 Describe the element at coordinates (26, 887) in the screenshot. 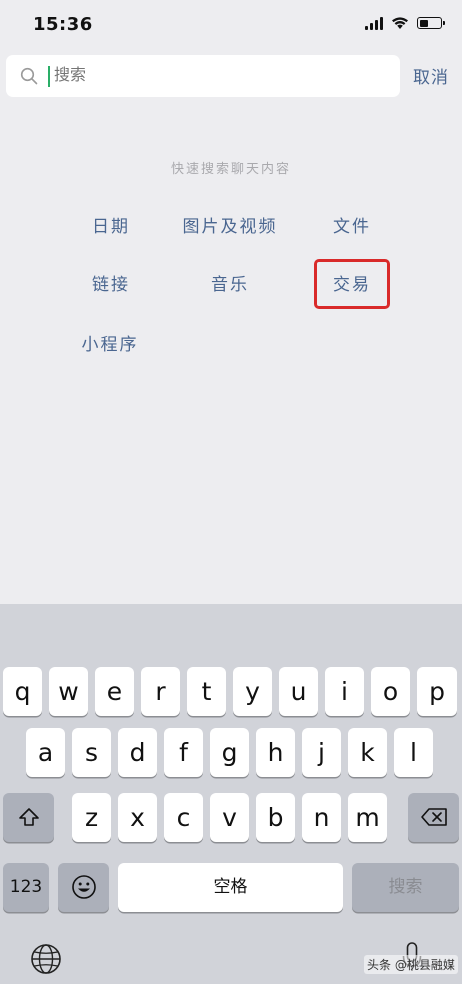

I see `numbers-key: 123` at that location.